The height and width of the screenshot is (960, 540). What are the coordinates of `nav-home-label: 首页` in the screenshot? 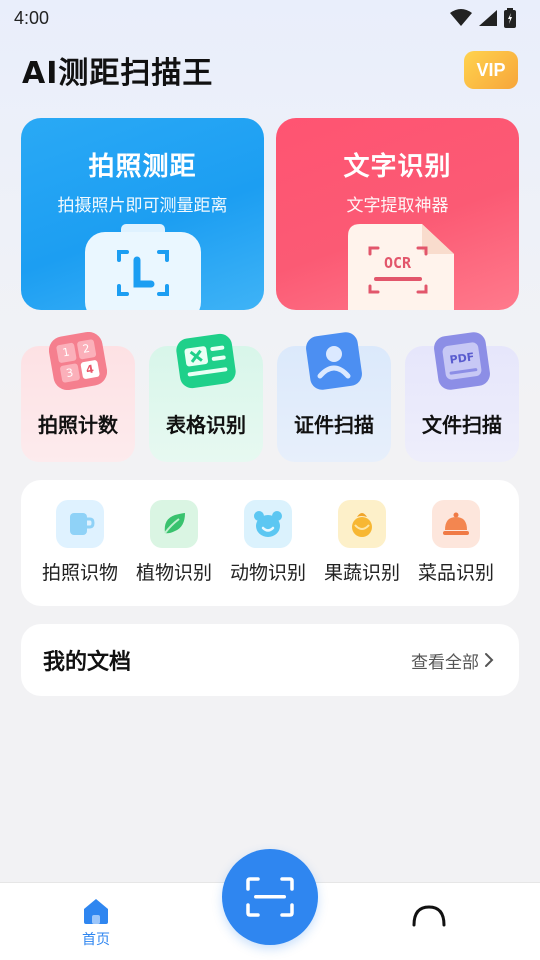 It's located at (96, 940).